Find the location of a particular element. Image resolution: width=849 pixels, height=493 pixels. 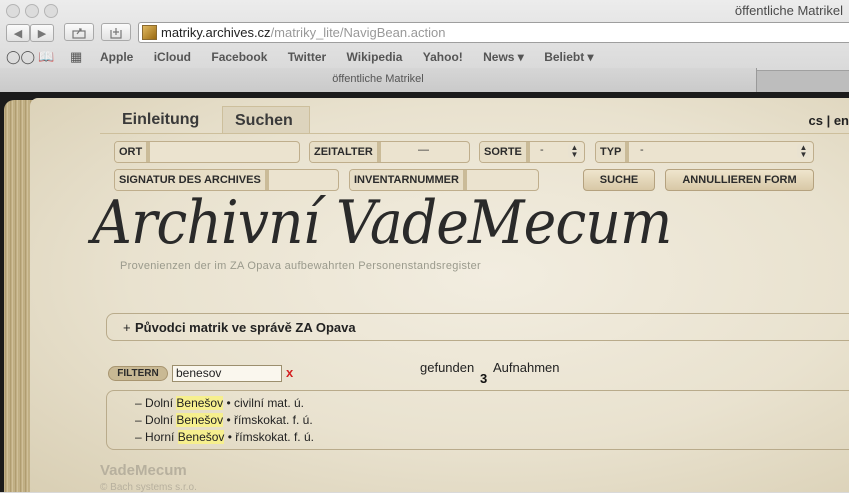

back-button: ◀ is located at coordinates (18, 33).